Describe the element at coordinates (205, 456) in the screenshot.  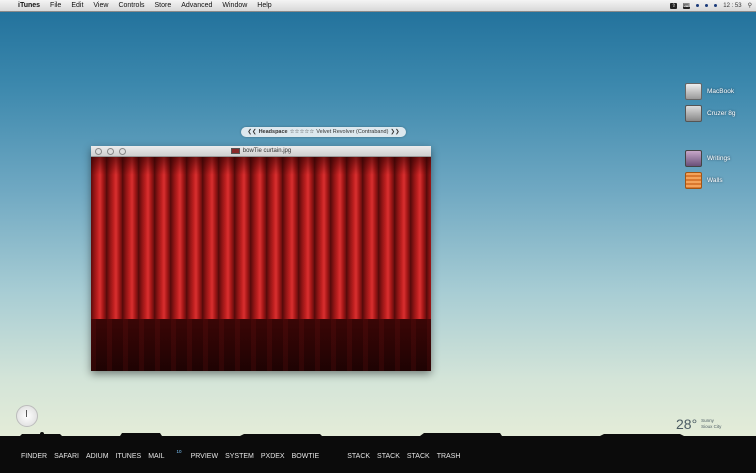
I see `dock-item-preview: PRVIEW` at that location.